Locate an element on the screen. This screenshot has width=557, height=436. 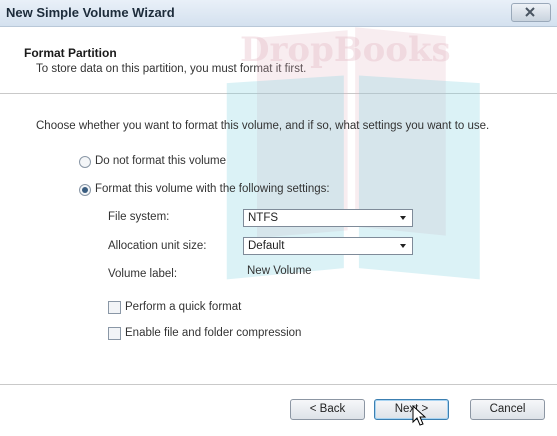
allocation-value: Default is located at coordinates (266, 246).